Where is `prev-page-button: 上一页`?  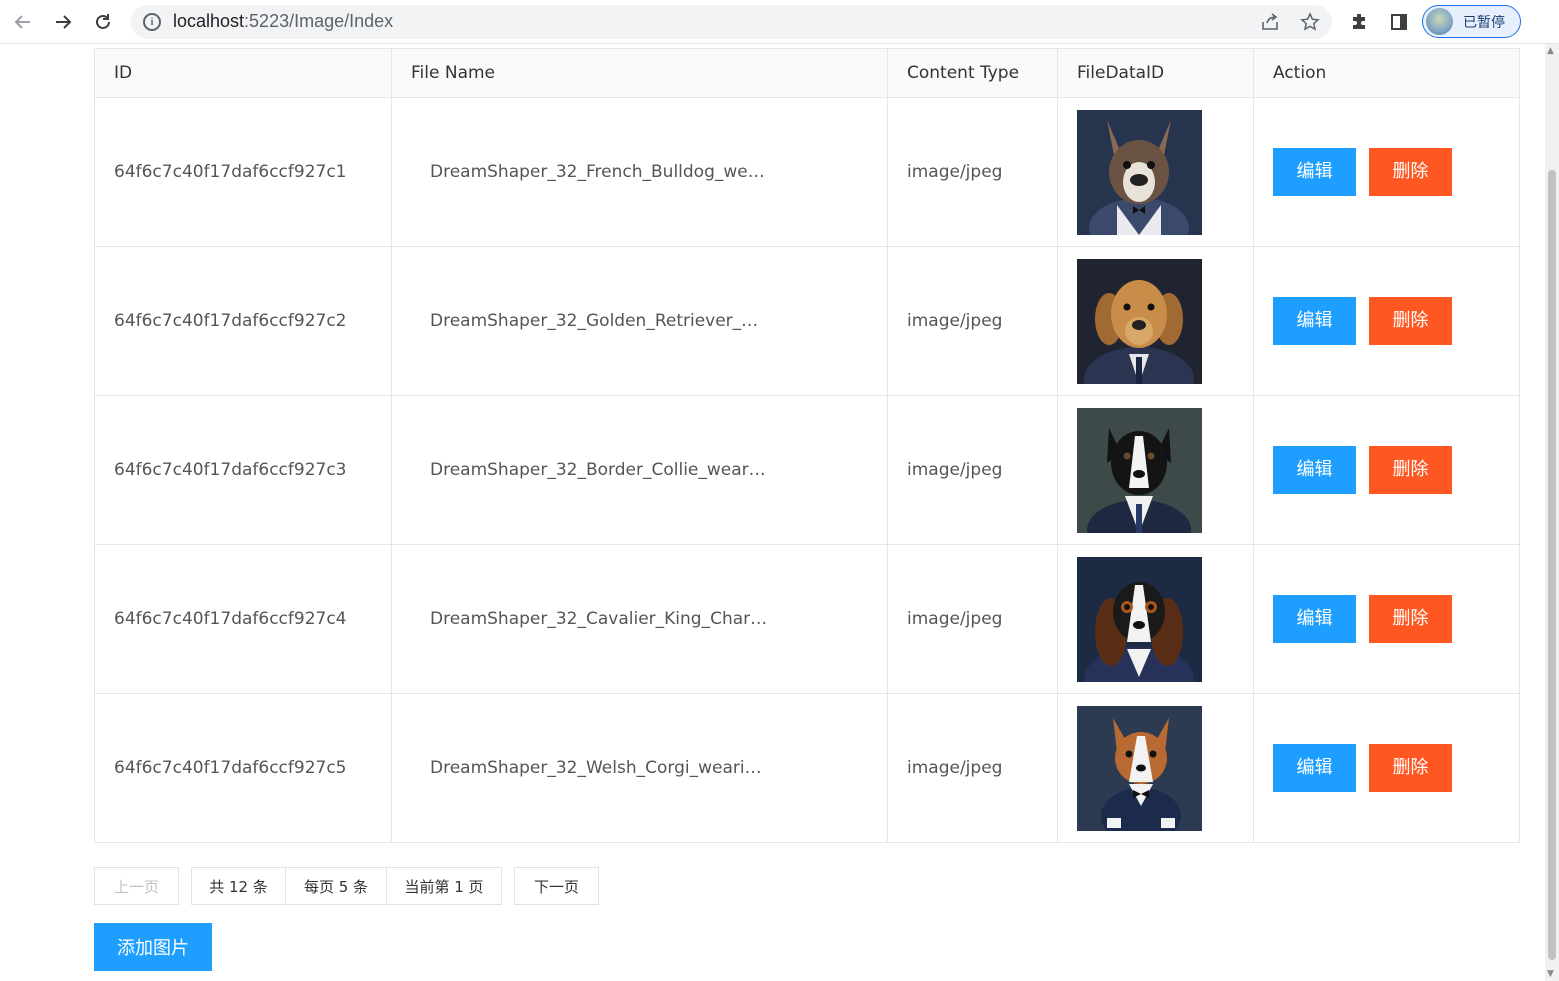 prev-page-button: 上一页 is located at coordinates (136, 886).